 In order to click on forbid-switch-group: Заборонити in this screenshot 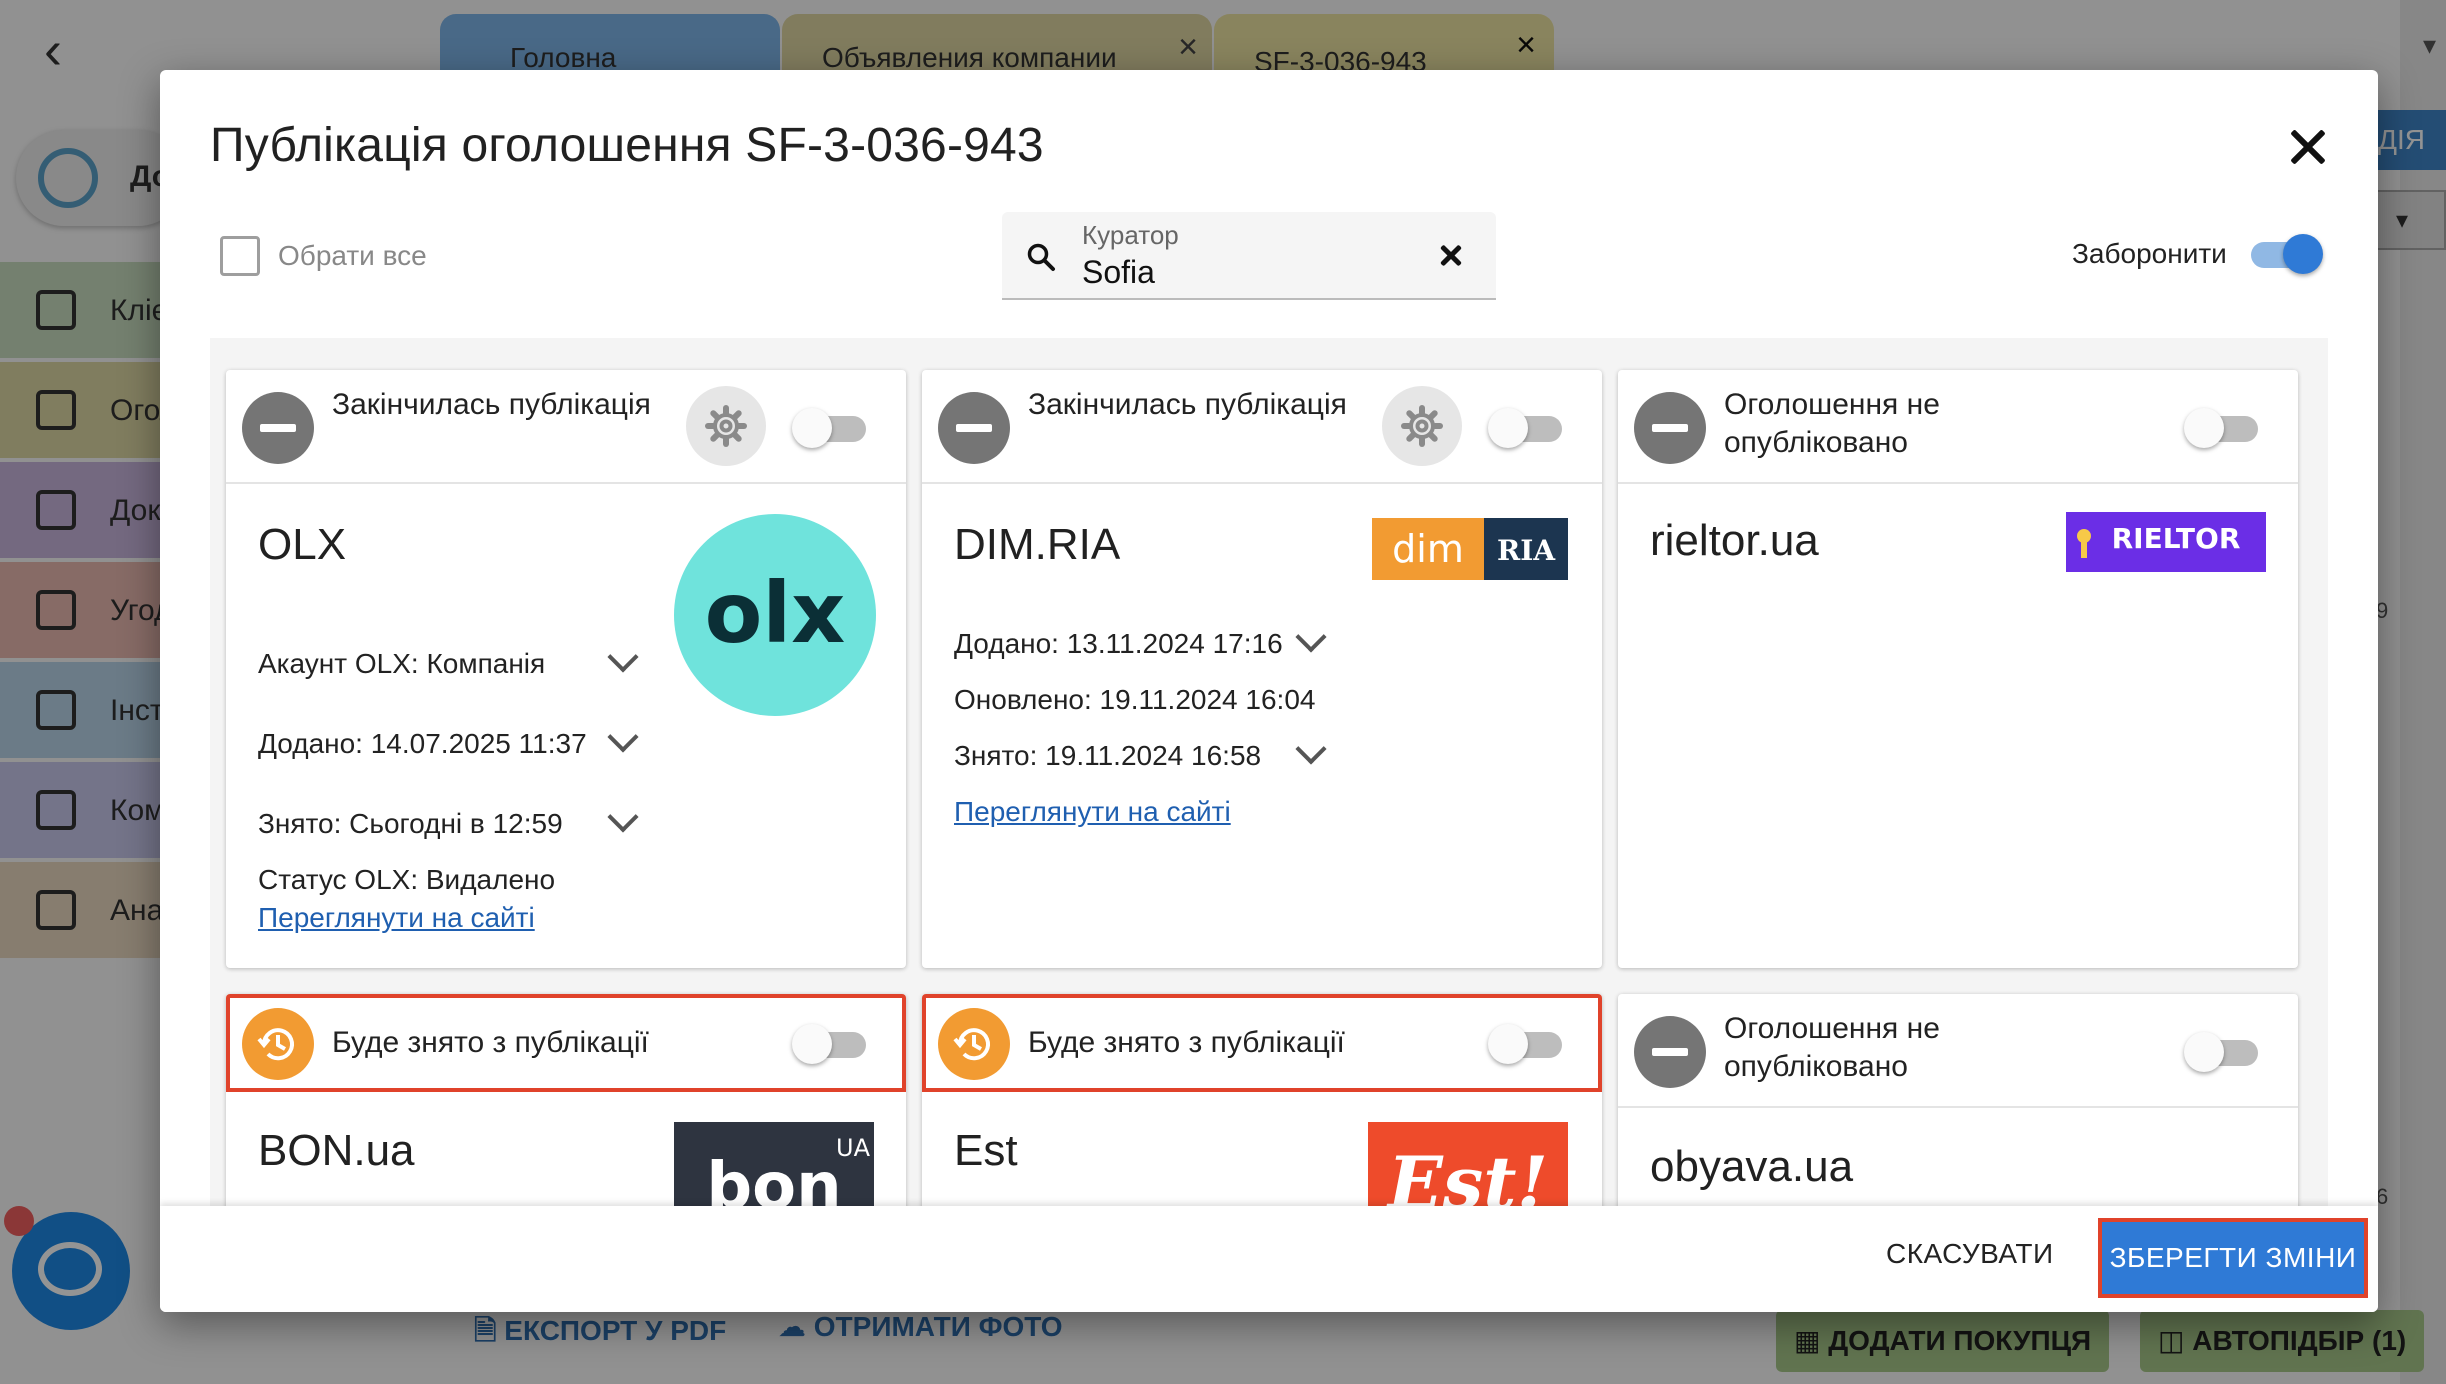, I will do `click(2197, 254)`.